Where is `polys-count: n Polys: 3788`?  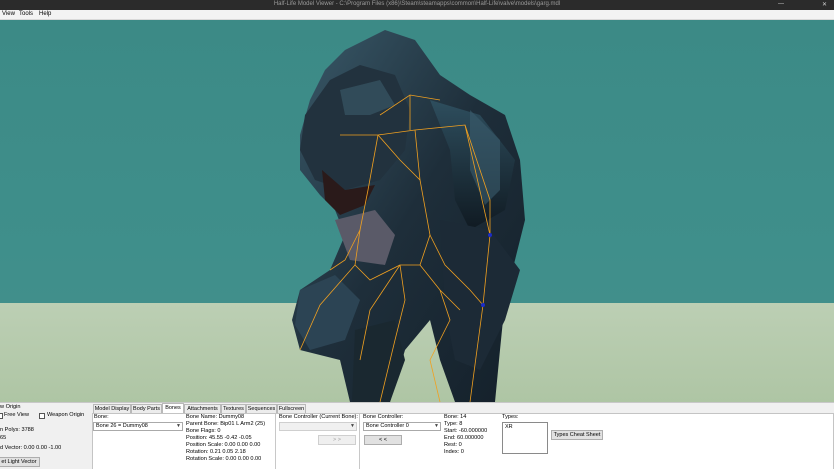
polys-count: n Polys: 3788 is located at coordinates (17, 430).